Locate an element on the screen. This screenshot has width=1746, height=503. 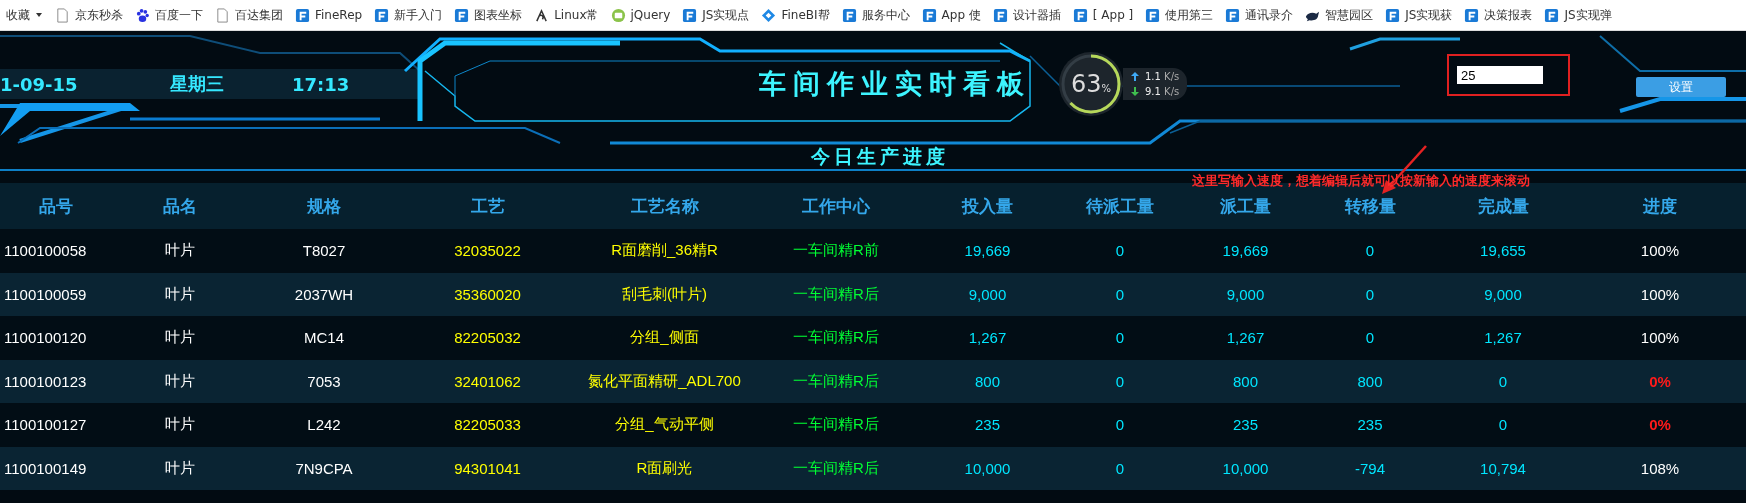
table-cell-text: 82205032 is located at coordinates (487, 338).